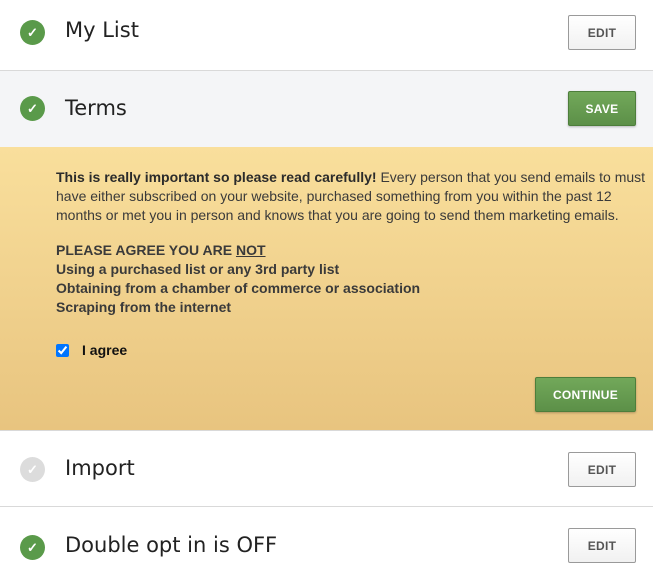  What do you see at coordinates (326, 109) in the screenshot?
I see `step-terms: ✓ Terms SAVE` at bounding box center [326, 109].